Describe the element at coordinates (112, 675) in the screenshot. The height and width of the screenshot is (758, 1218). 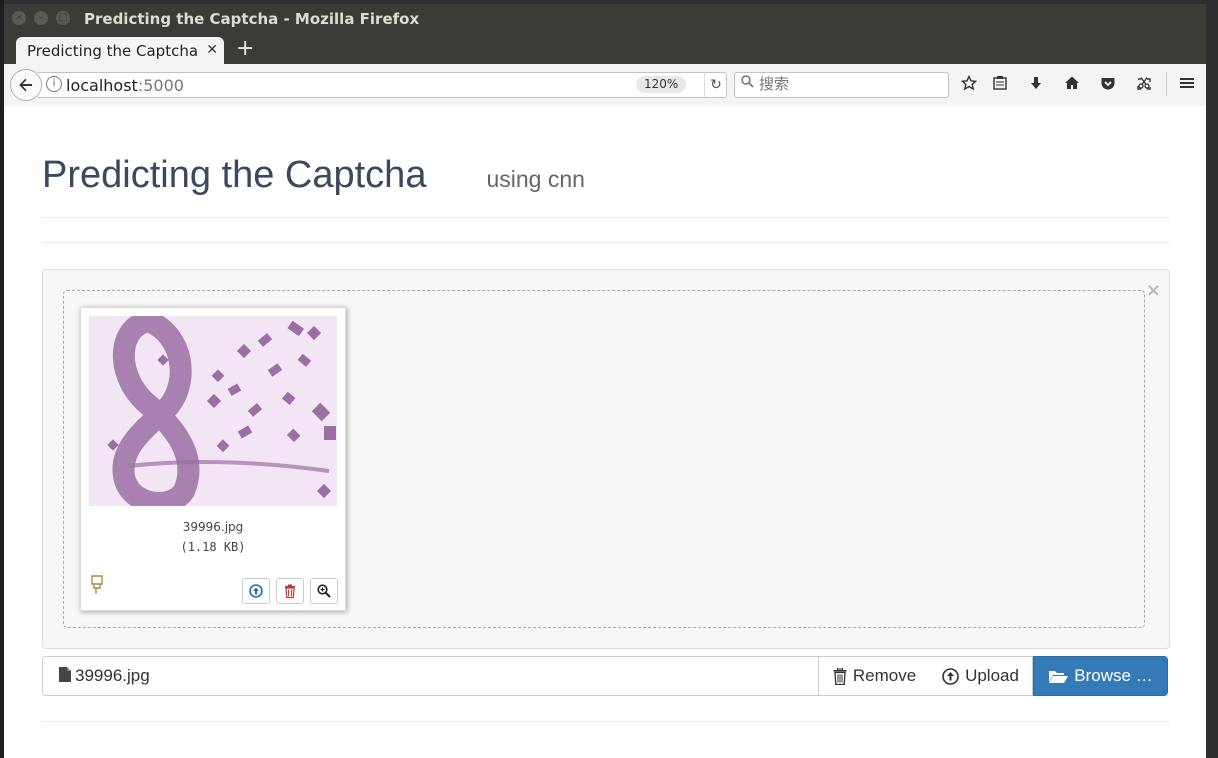
I see `file-caption-text: 39996.jpg` at that location.